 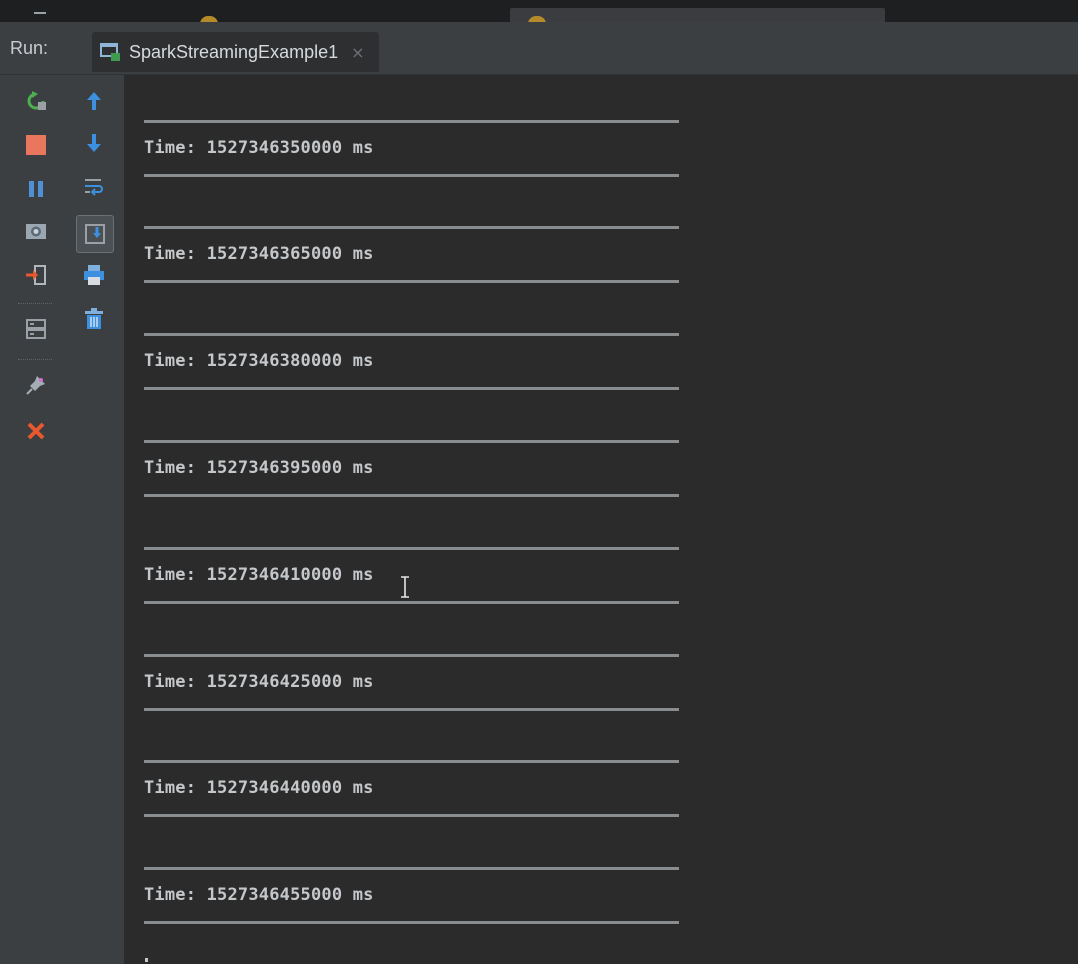 What do you see at coordinates (259, 468) in the screenshot?
I see `batch-time-line: Time: 1527346395000 ms` at bounding box center [259, 468].